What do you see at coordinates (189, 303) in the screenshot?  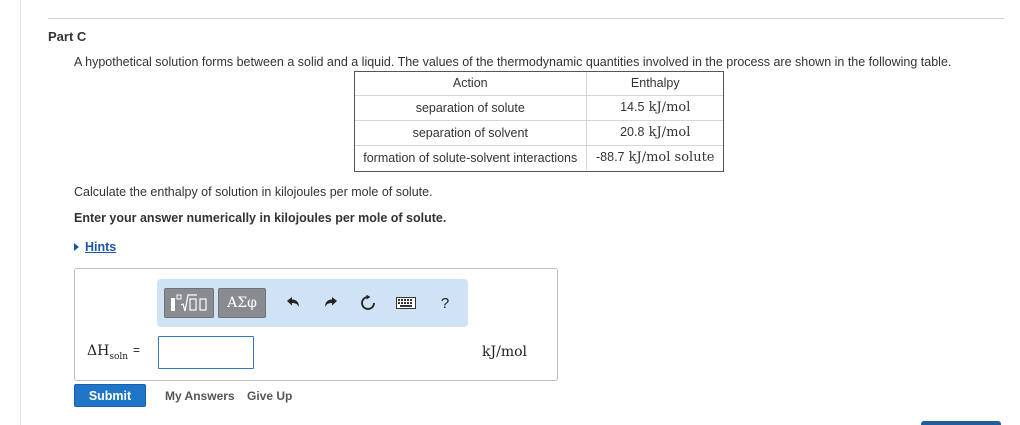 I see `template-icon` at bounding box center [189, 303].